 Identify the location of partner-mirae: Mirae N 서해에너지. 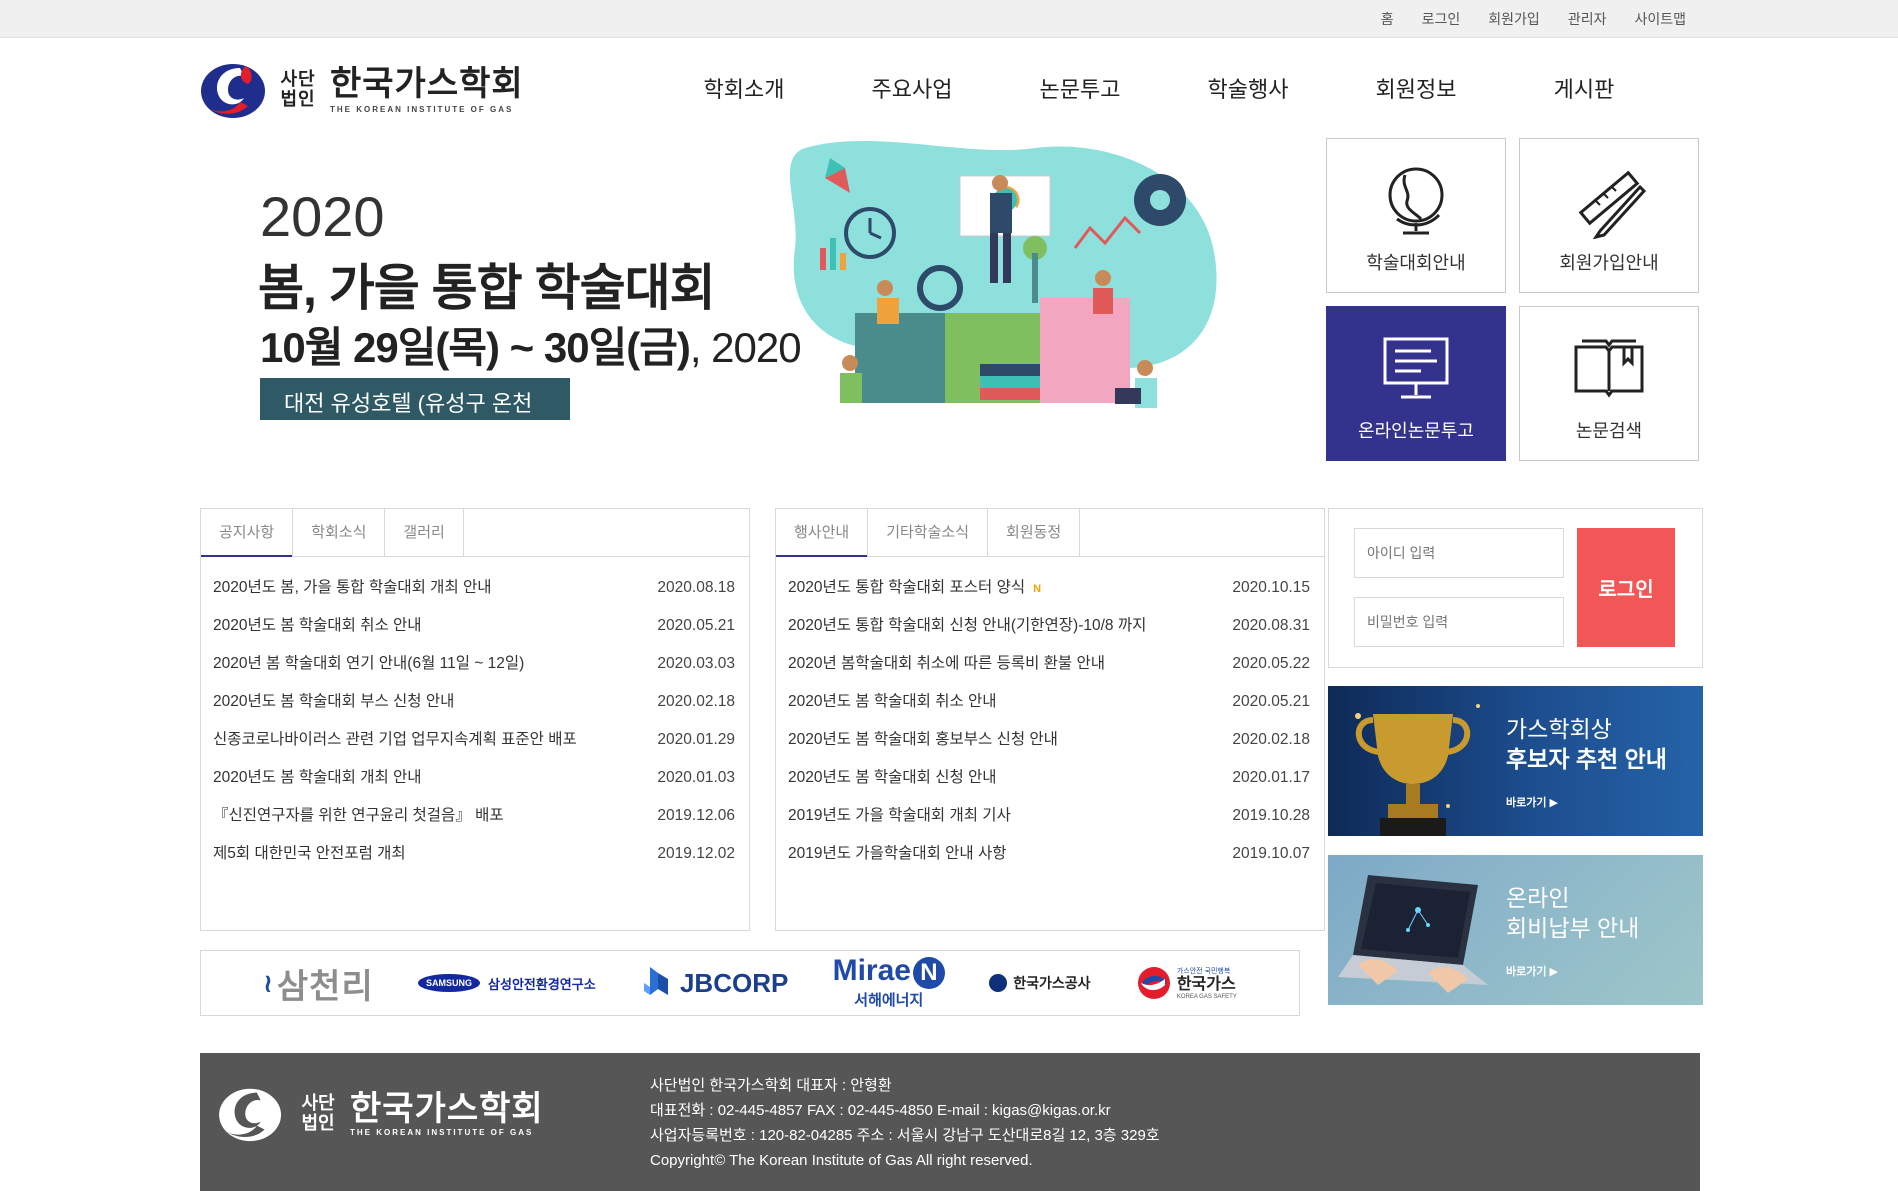
(889, 983).